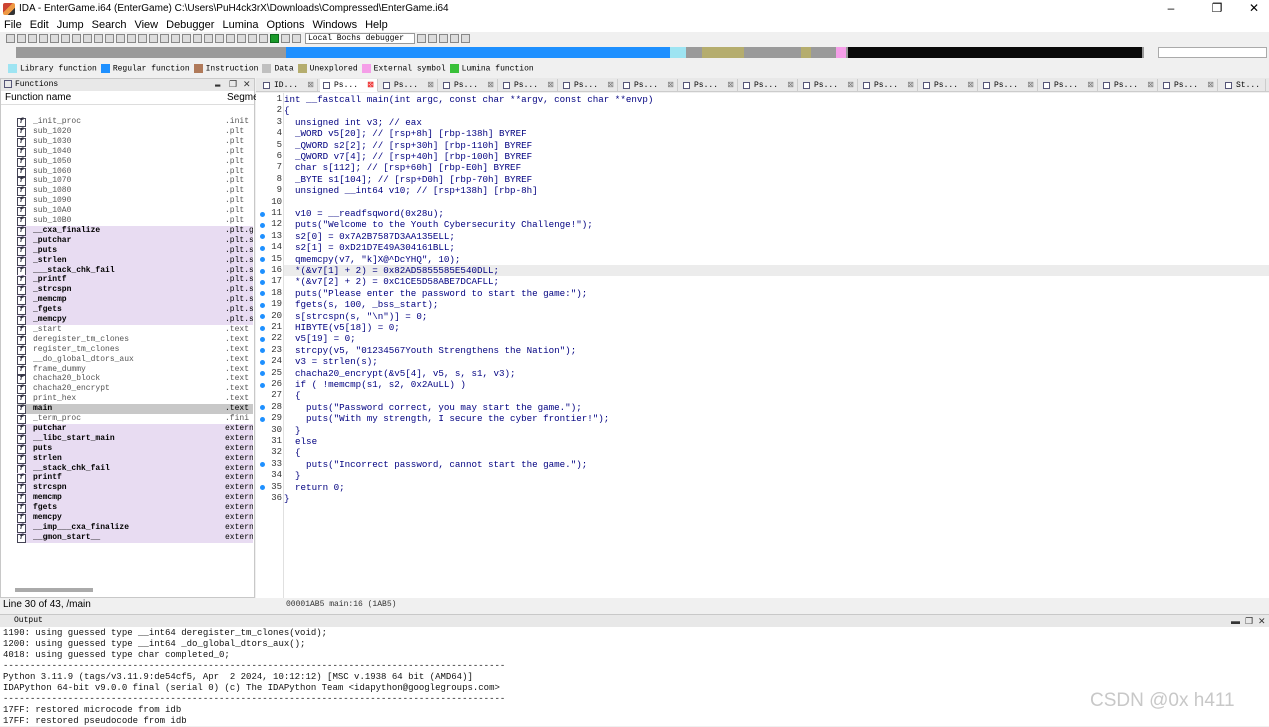 This screenshot has width=1269, height=727. I want to click on undefine-icon, so click(142, 38).